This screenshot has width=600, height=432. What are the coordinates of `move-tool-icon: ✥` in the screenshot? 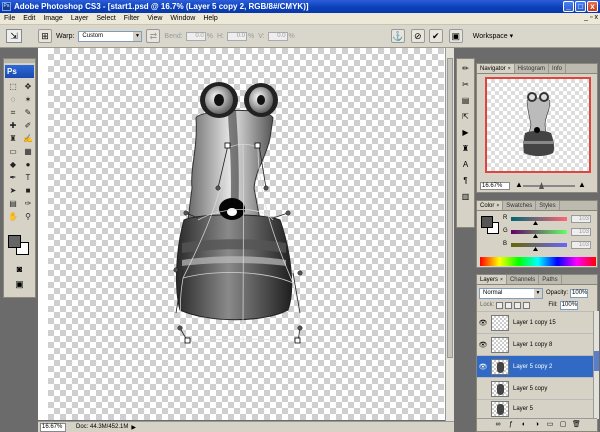 It's located at (28, 86).